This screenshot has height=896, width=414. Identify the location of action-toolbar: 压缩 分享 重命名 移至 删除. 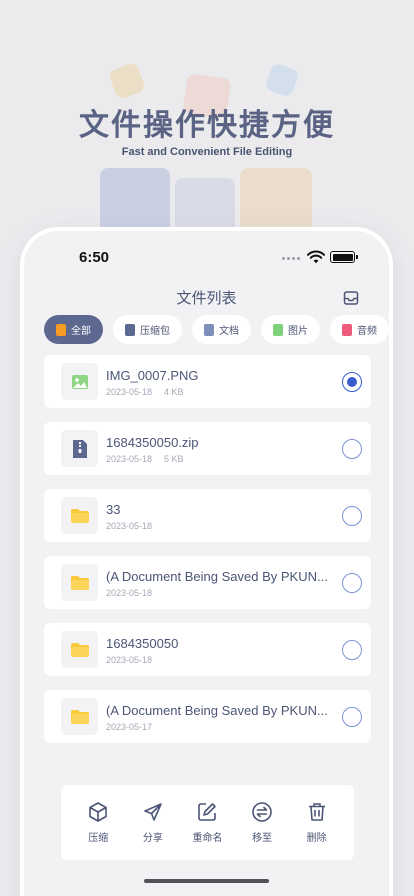
(207, 822).